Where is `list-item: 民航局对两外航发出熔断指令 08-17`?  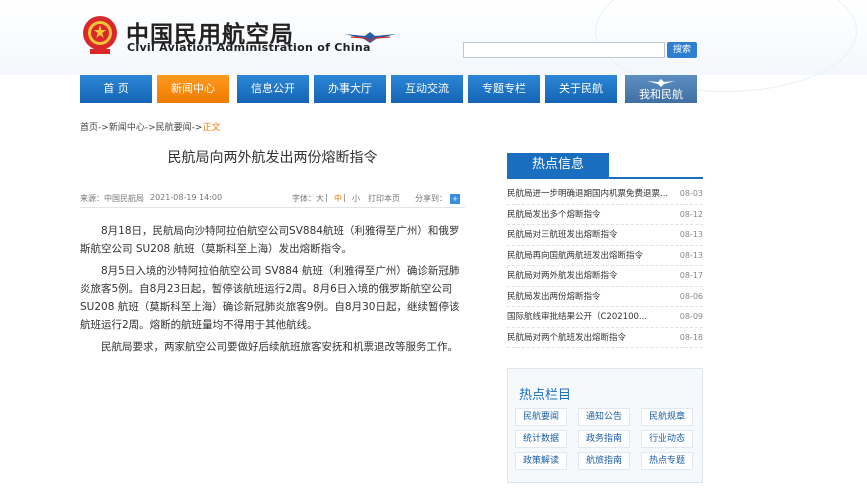
list-item: 民航局对两外航发出熔断指令 08-17 is located at coordinates (605, 276).